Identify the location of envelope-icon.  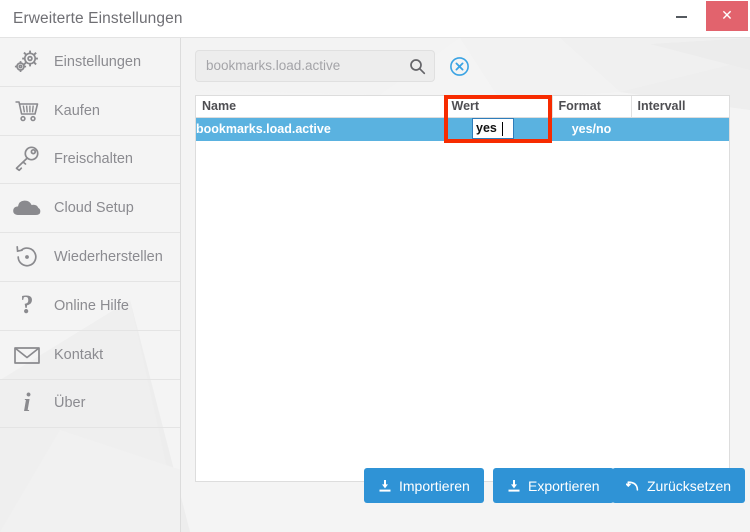
(27, 355).